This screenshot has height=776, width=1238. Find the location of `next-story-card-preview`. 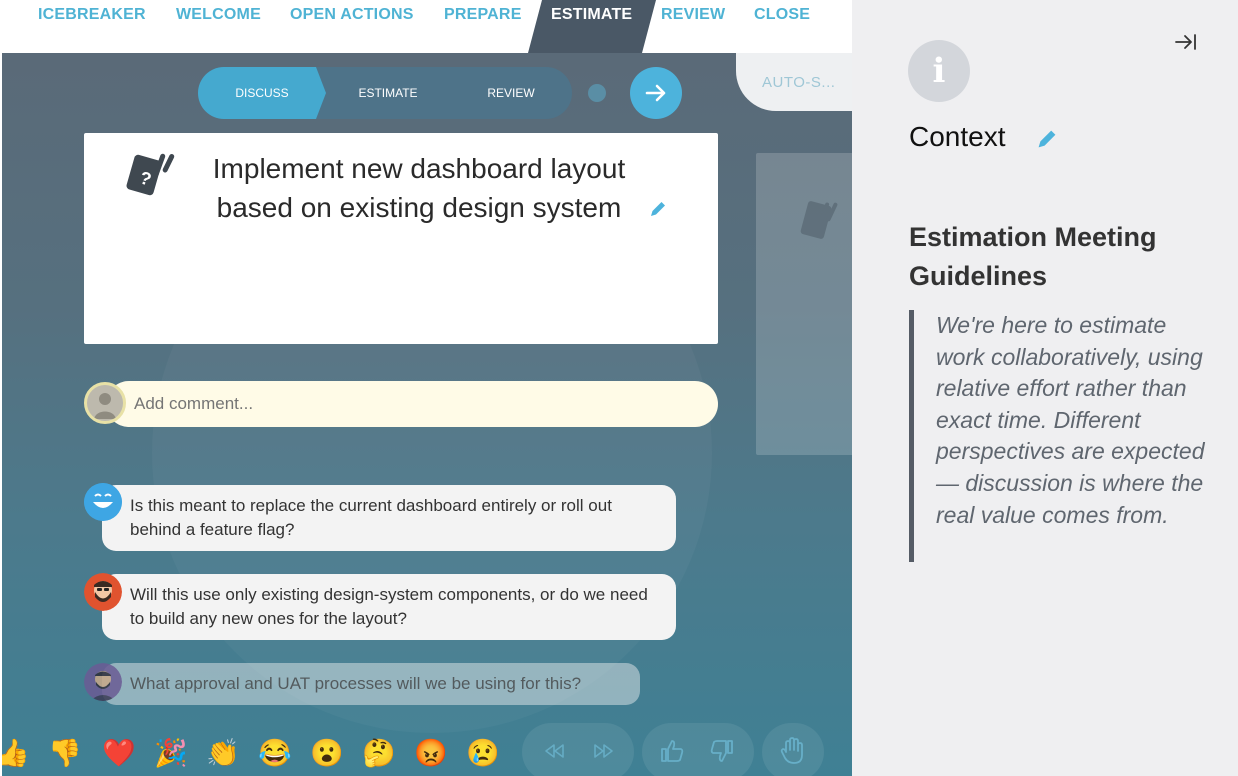

next-story-card-preview is located at coordinates (804, 304).